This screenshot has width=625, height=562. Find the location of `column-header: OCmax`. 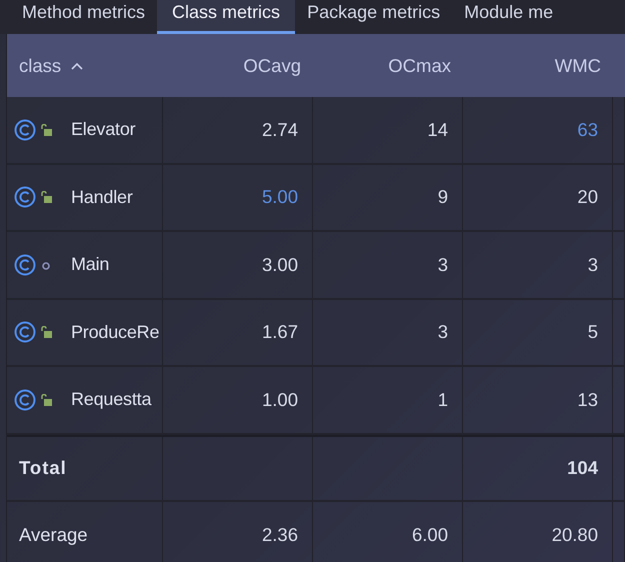

column-header: OCmax is located at coordinates (419, 65).